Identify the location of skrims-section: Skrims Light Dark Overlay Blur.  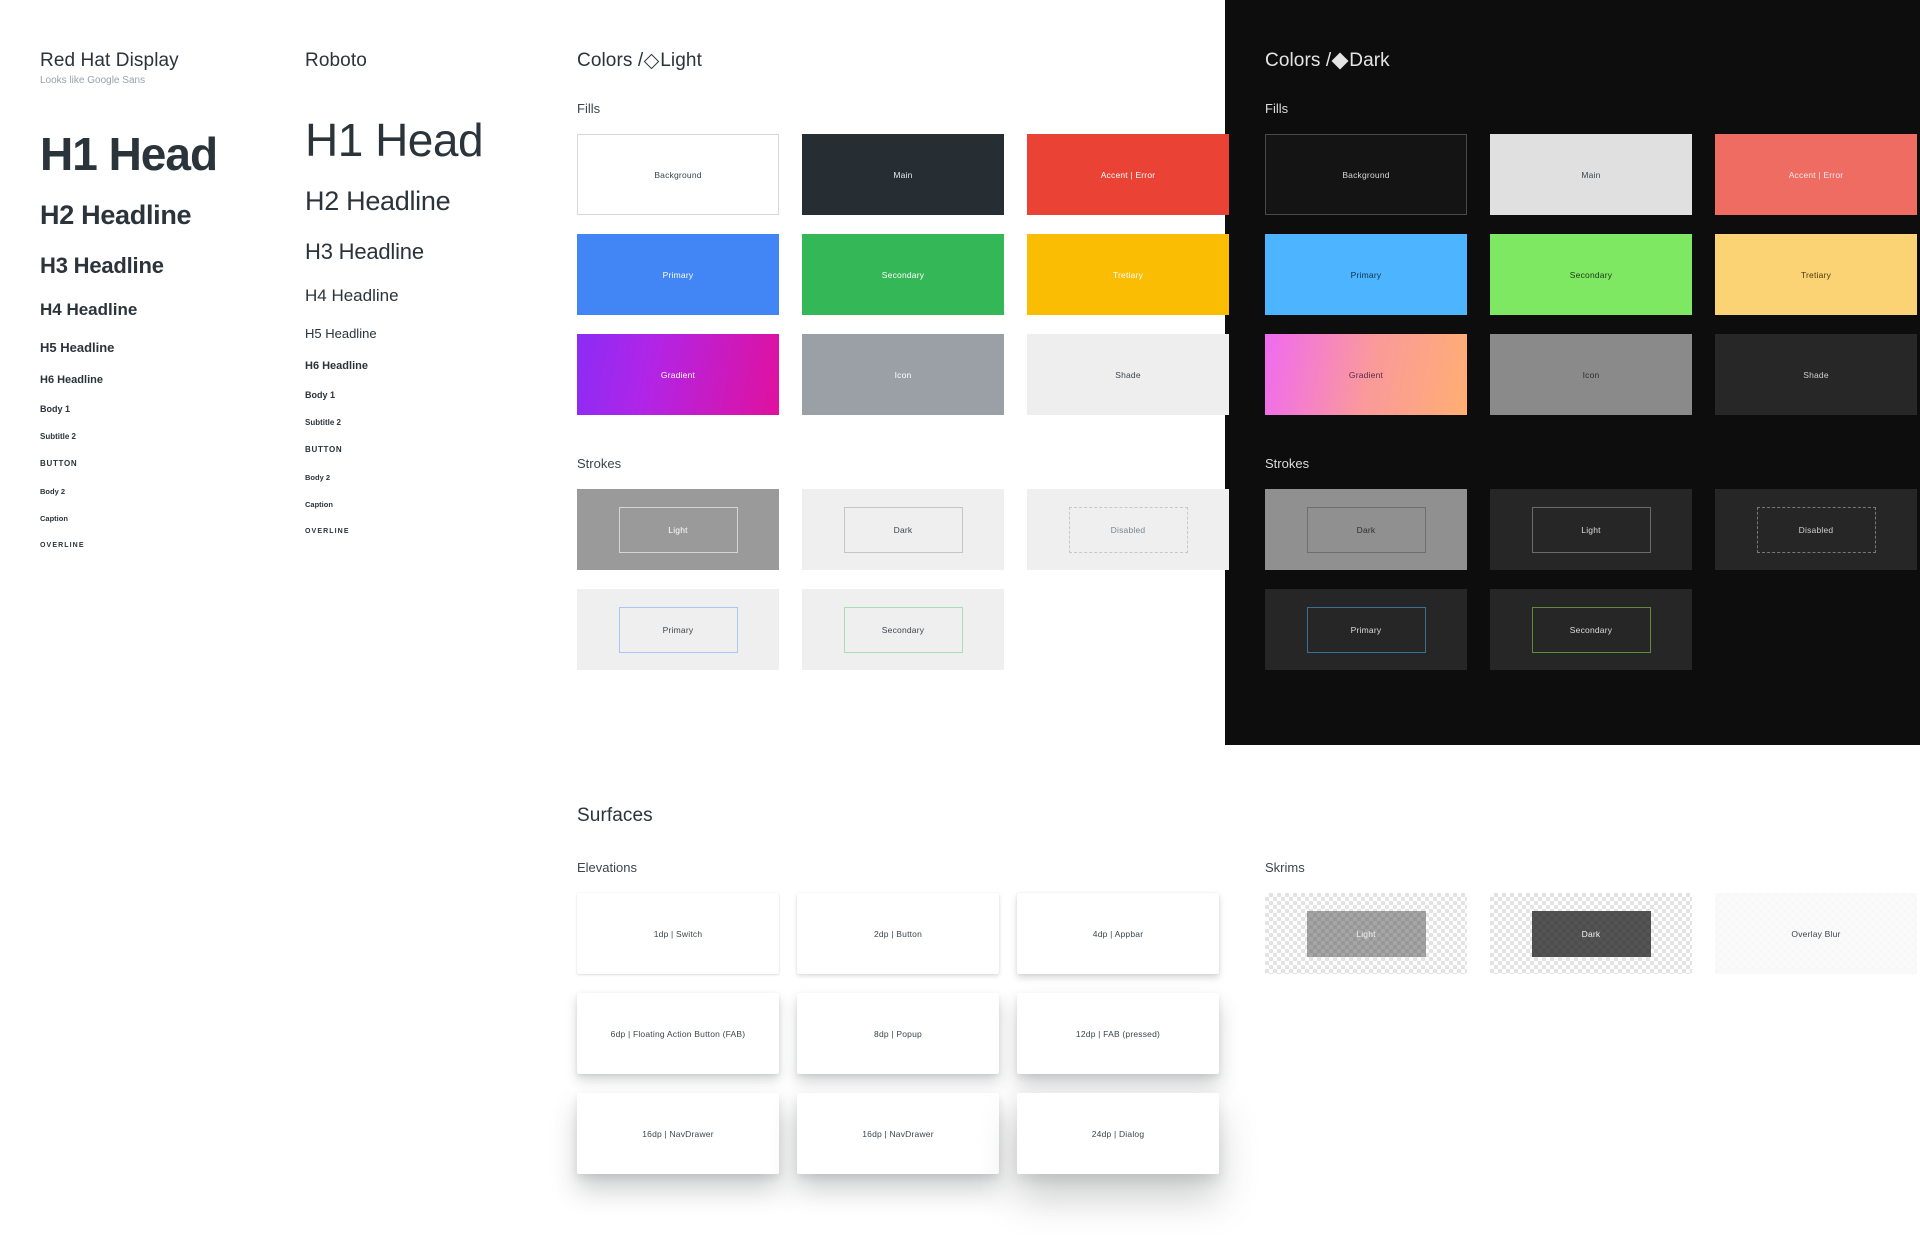
(1591, 917).